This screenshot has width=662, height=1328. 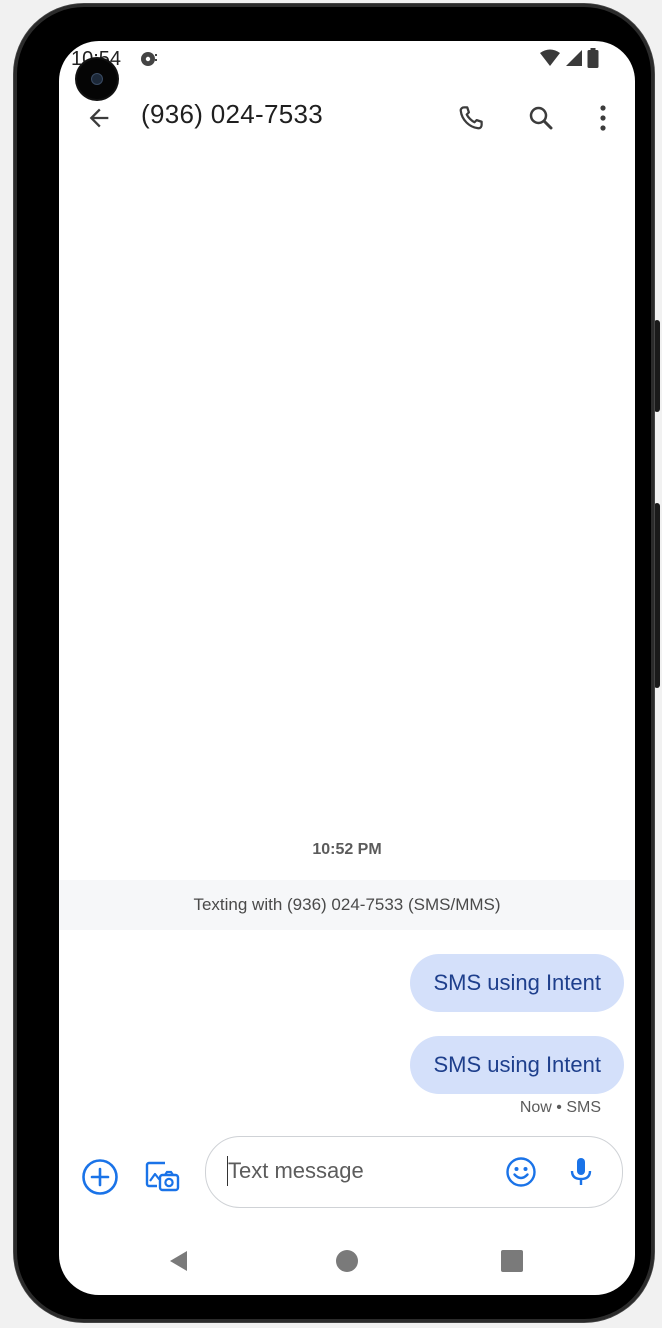 What do you see at coordinates (593, 60) in the screenshot?
I see `battery-icon` at bounding box center [593, 60].